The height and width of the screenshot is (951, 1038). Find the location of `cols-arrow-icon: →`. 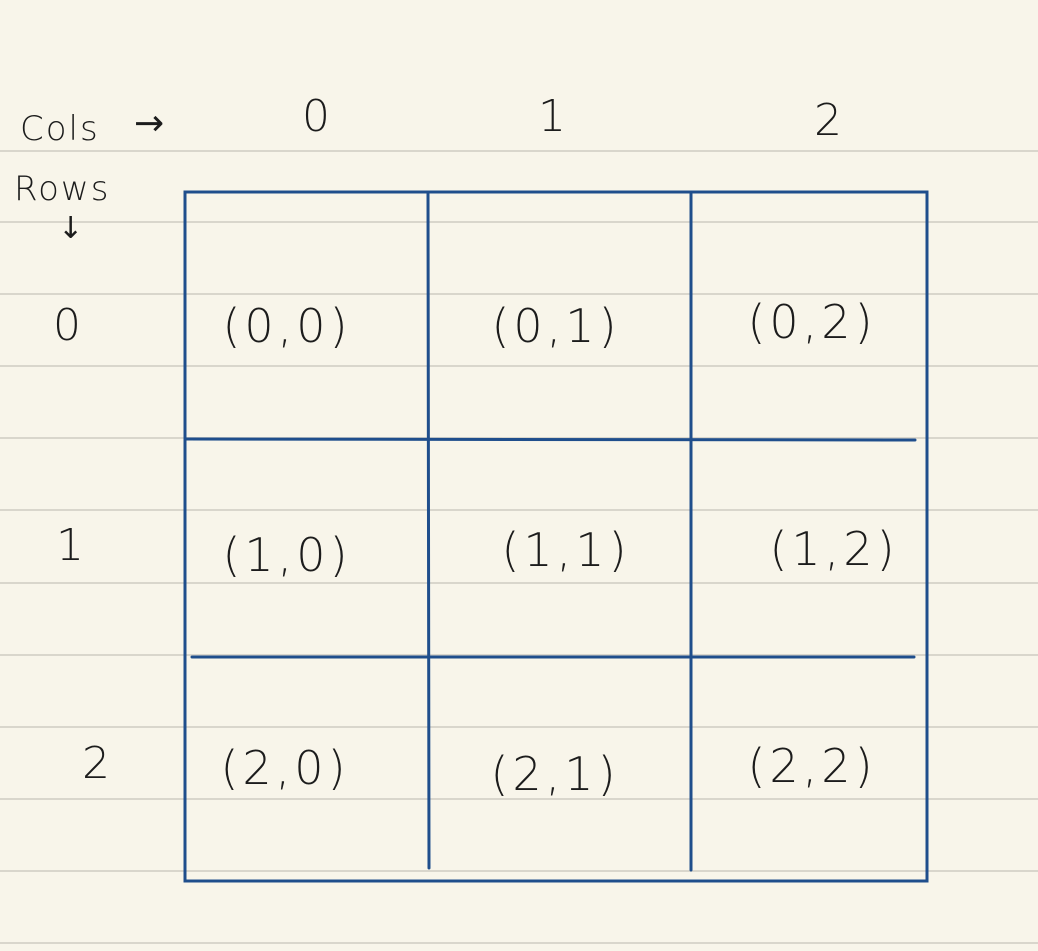

cols-arrow-icon: → is located at coordinates (149, 123).